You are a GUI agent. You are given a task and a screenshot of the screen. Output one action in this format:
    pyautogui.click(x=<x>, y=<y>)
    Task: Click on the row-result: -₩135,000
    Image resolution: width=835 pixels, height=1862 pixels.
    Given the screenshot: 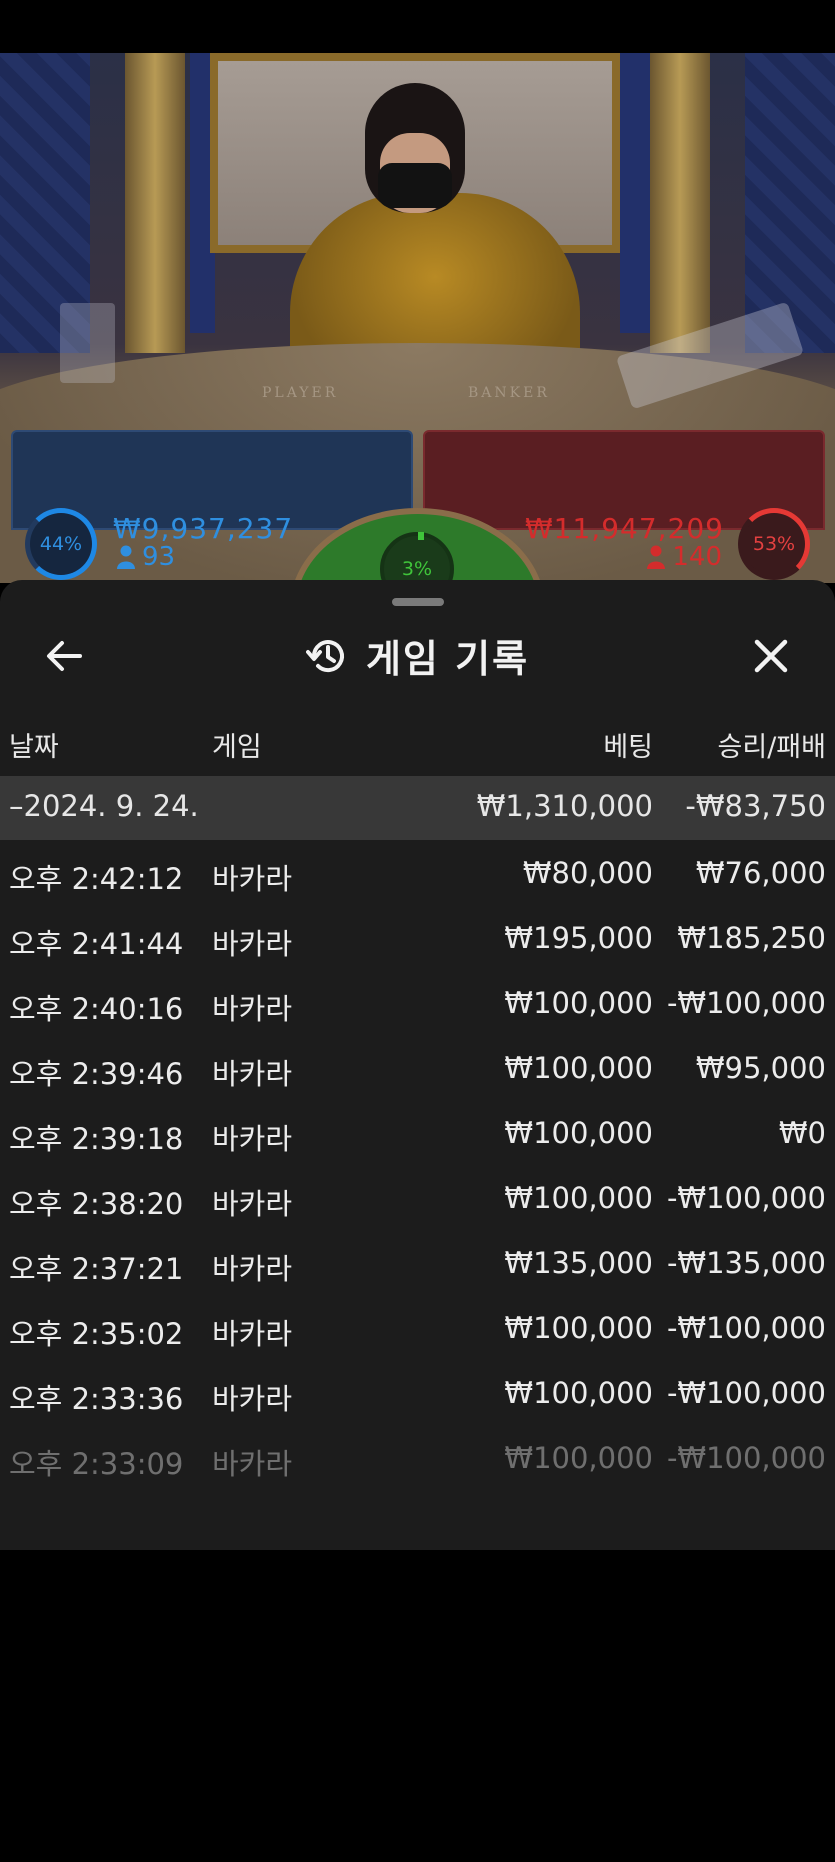 What is the action you would take?
    pyautogui.click(x=746, y=1263)
    